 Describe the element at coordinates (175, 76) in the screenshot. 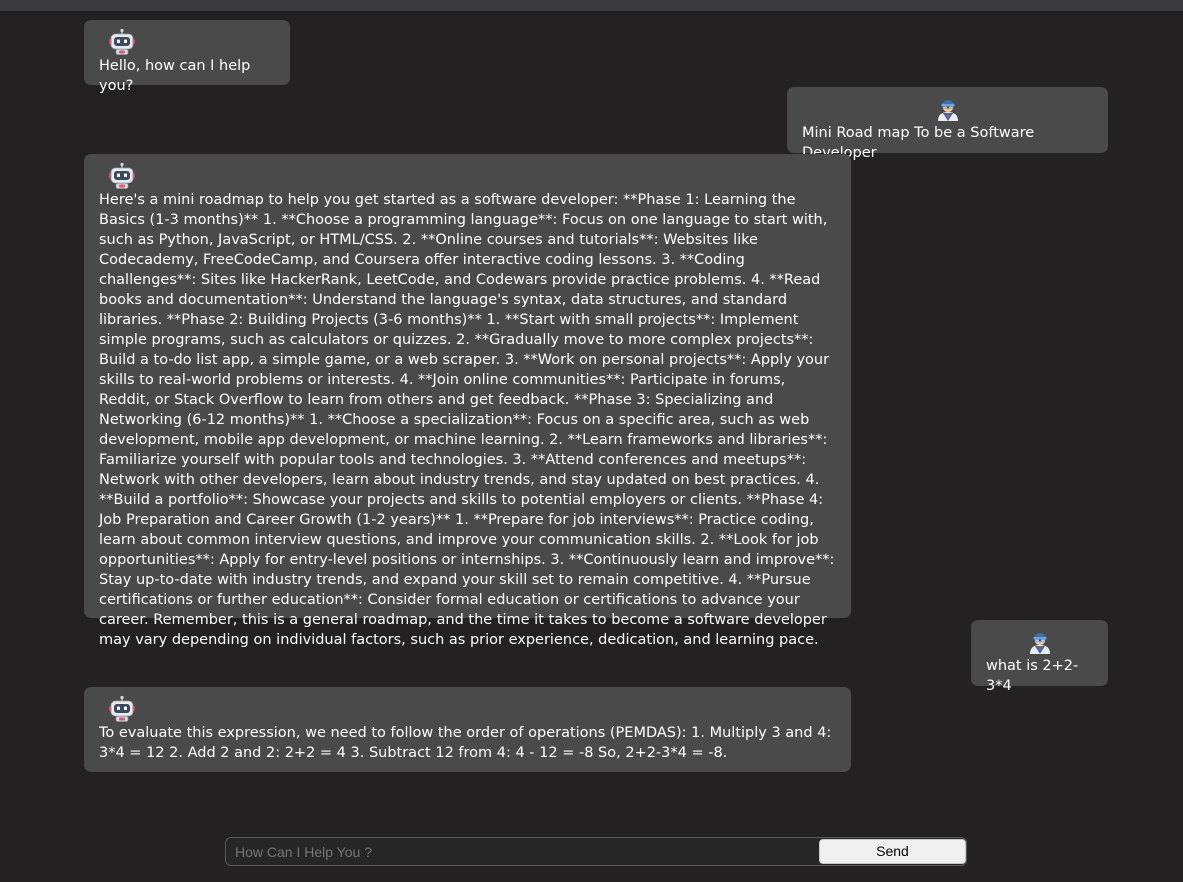

I see `bot-message-text: Hello, how can I help you?` at that location.